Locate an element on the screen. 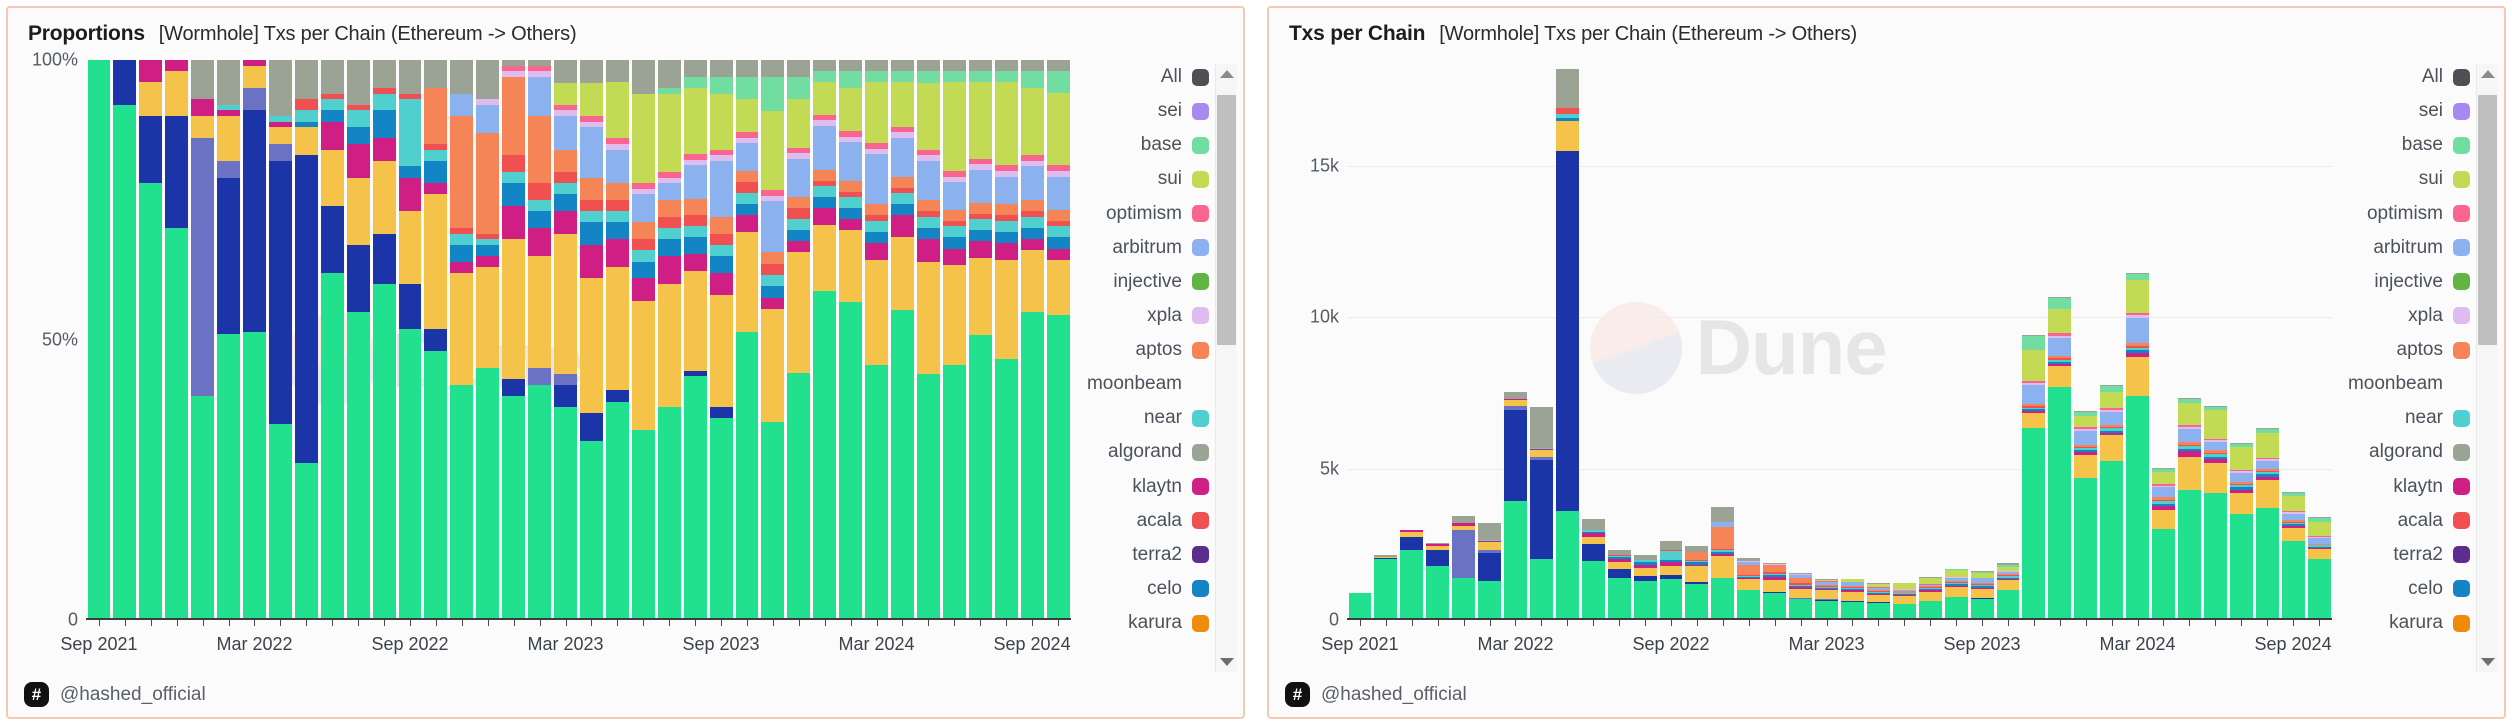  legend-item-moonbeam: moonbeam is located at coordinates (1148, 384).